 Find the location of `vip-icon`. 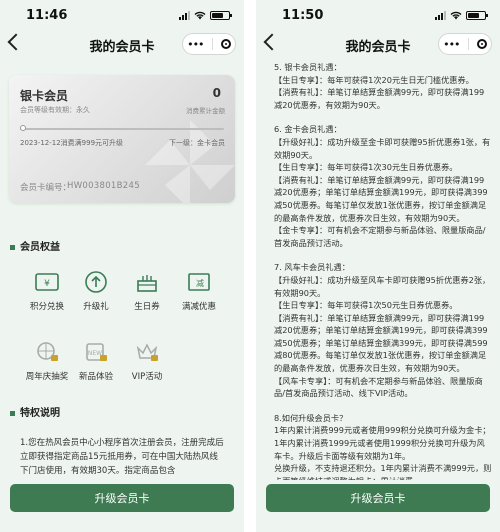

vip-icon is located at coordinates (147, 352).